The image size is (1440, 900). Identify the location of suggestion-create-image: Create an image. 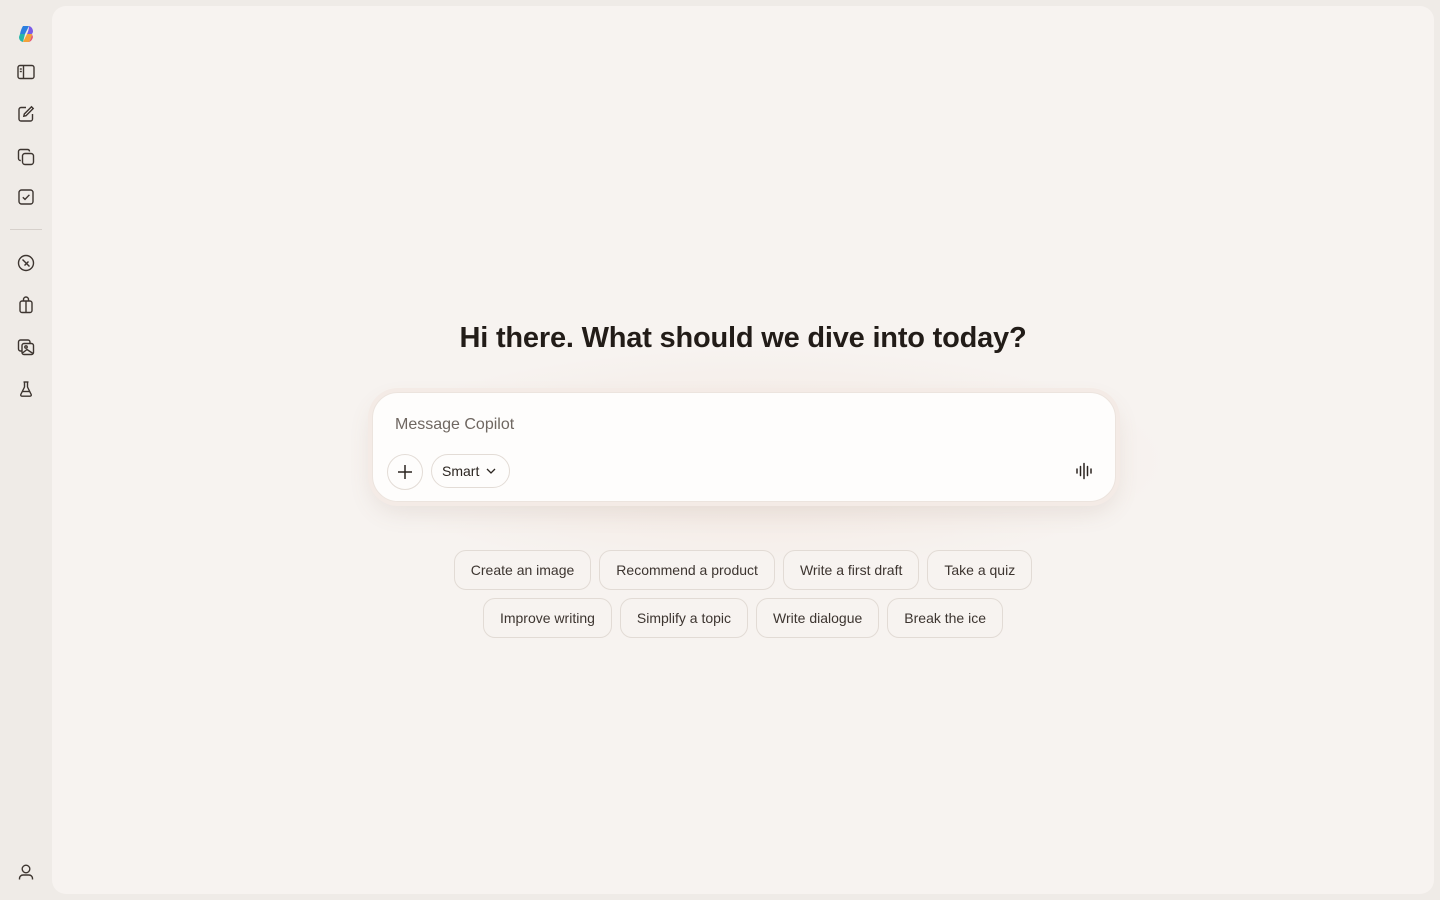
(522, 570).